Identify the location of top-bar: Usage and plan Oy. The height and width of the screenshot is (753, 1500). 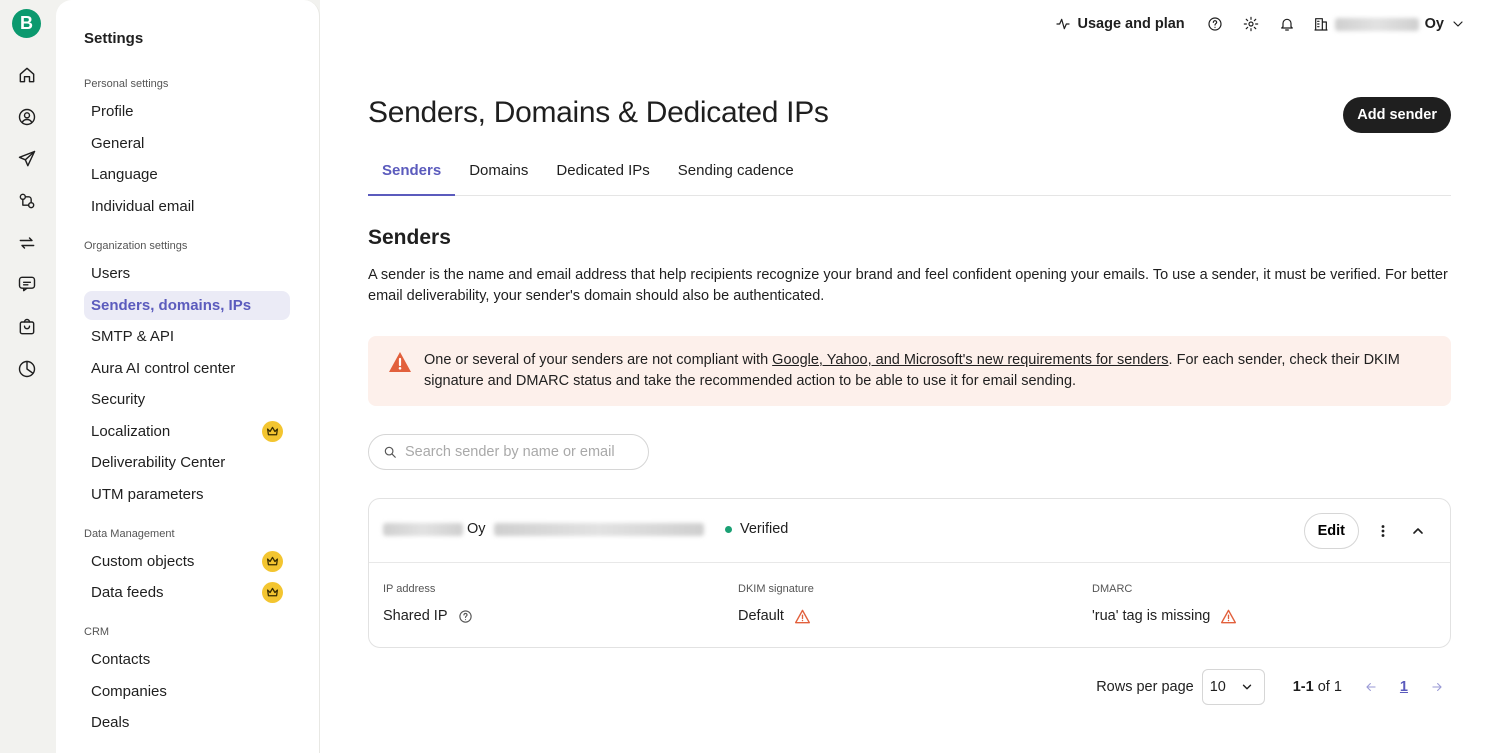
(1260, 24).